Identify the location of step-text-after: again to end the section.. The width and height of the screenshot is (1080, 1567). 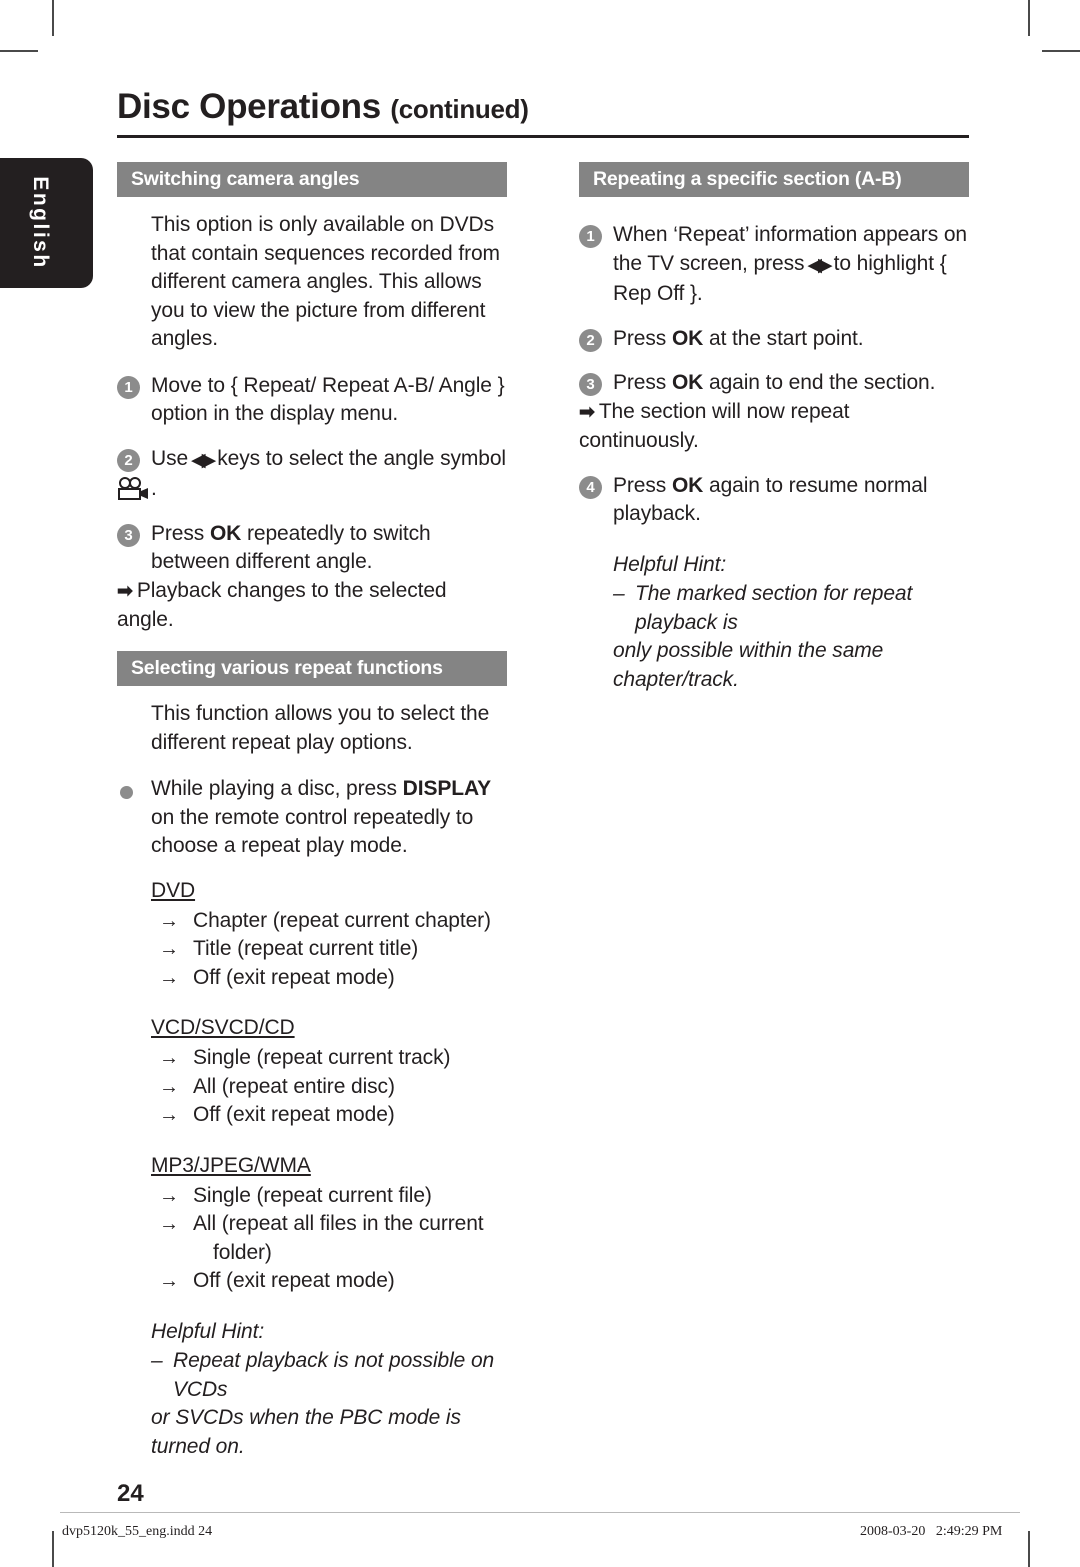
(822, 383).